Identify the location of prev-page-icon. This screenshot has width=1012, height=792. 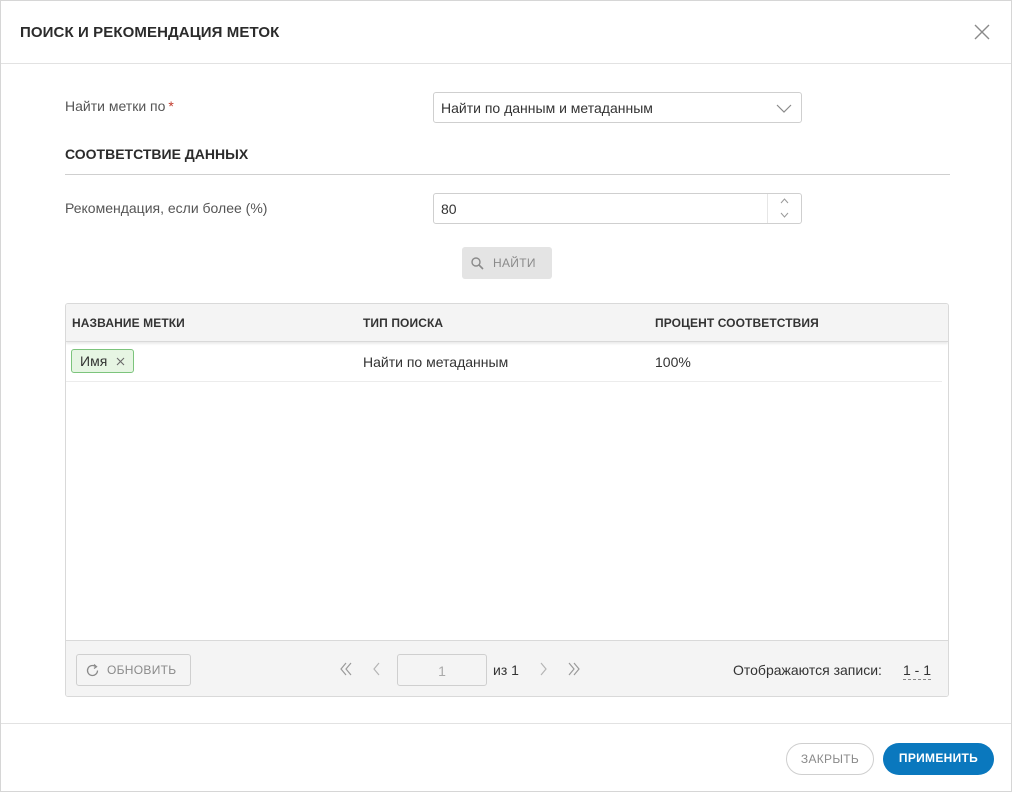
(376, 669).